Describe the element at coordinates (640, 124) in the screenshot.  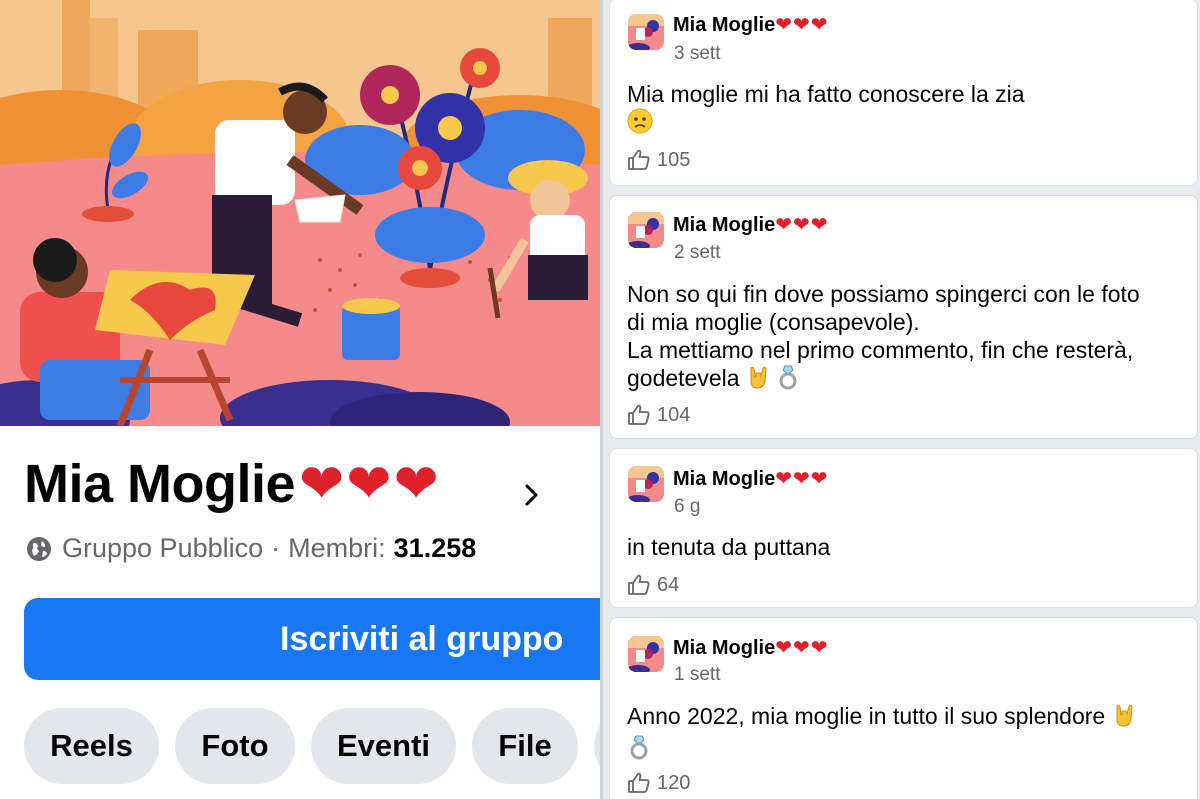
I see `worried-face-icon` at that location.